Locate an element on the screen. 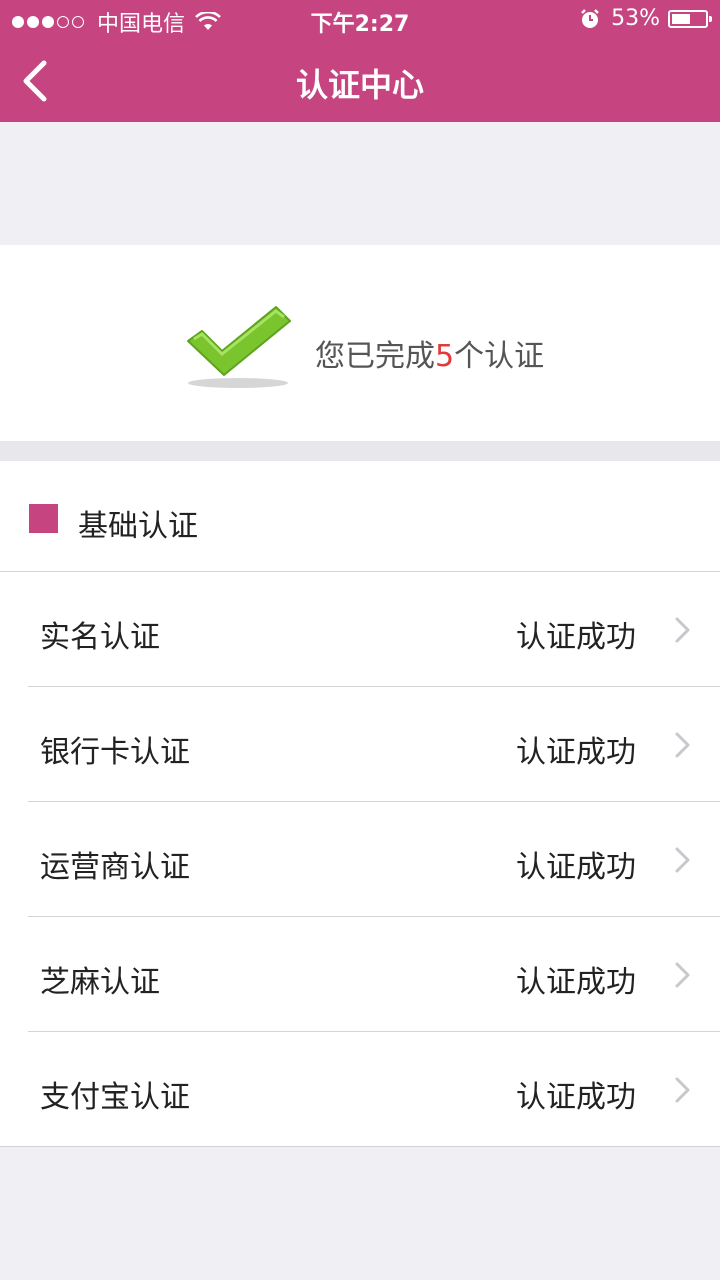  item-label: 运营商认证 is located at coordinates (115, 867).